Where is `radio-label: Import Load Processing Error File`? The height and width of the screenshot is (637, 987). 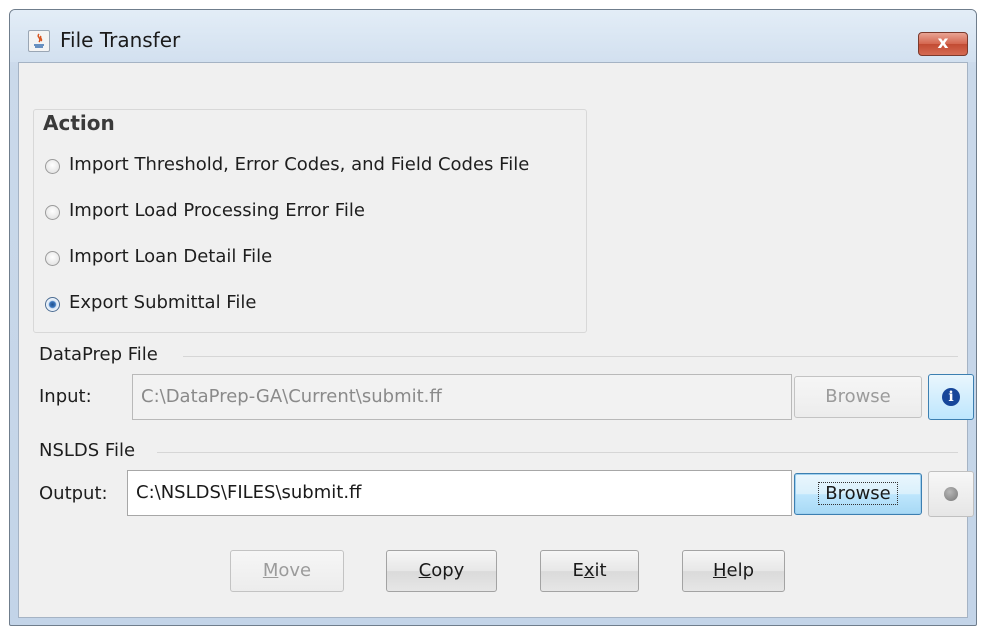
radio-label: Import Load Processing Error File is located at coordinates (217, 210).